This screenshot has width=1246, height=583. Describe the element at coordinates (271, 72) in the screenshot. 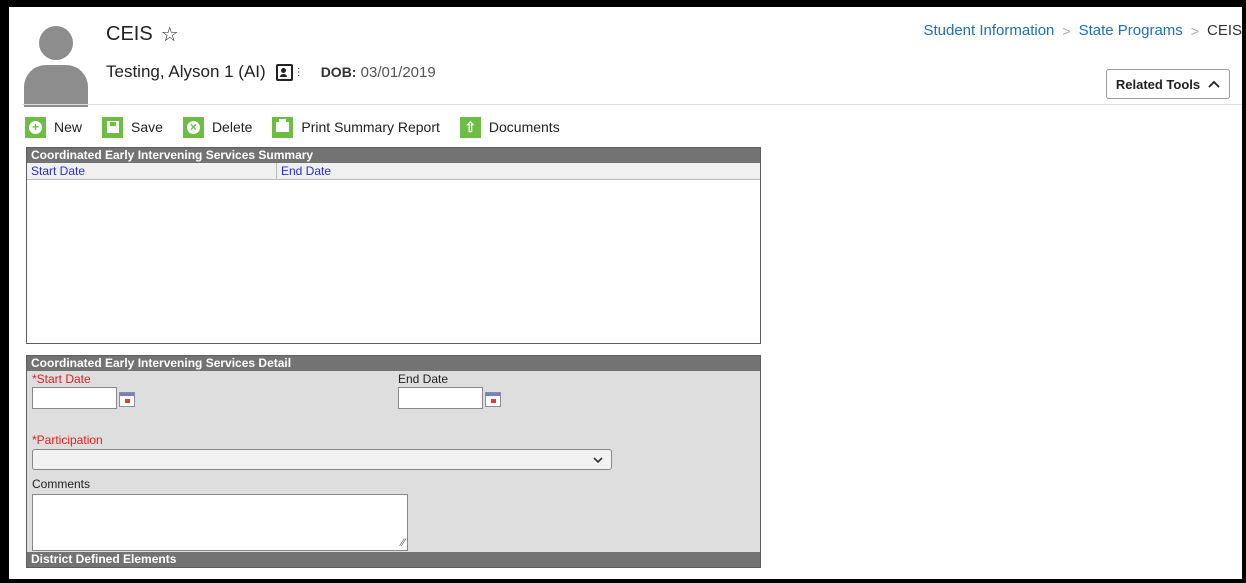

I see `student-info: Testing, Alyson 1 (AI) ⋮ DOB: 03/01/2019` at that location.